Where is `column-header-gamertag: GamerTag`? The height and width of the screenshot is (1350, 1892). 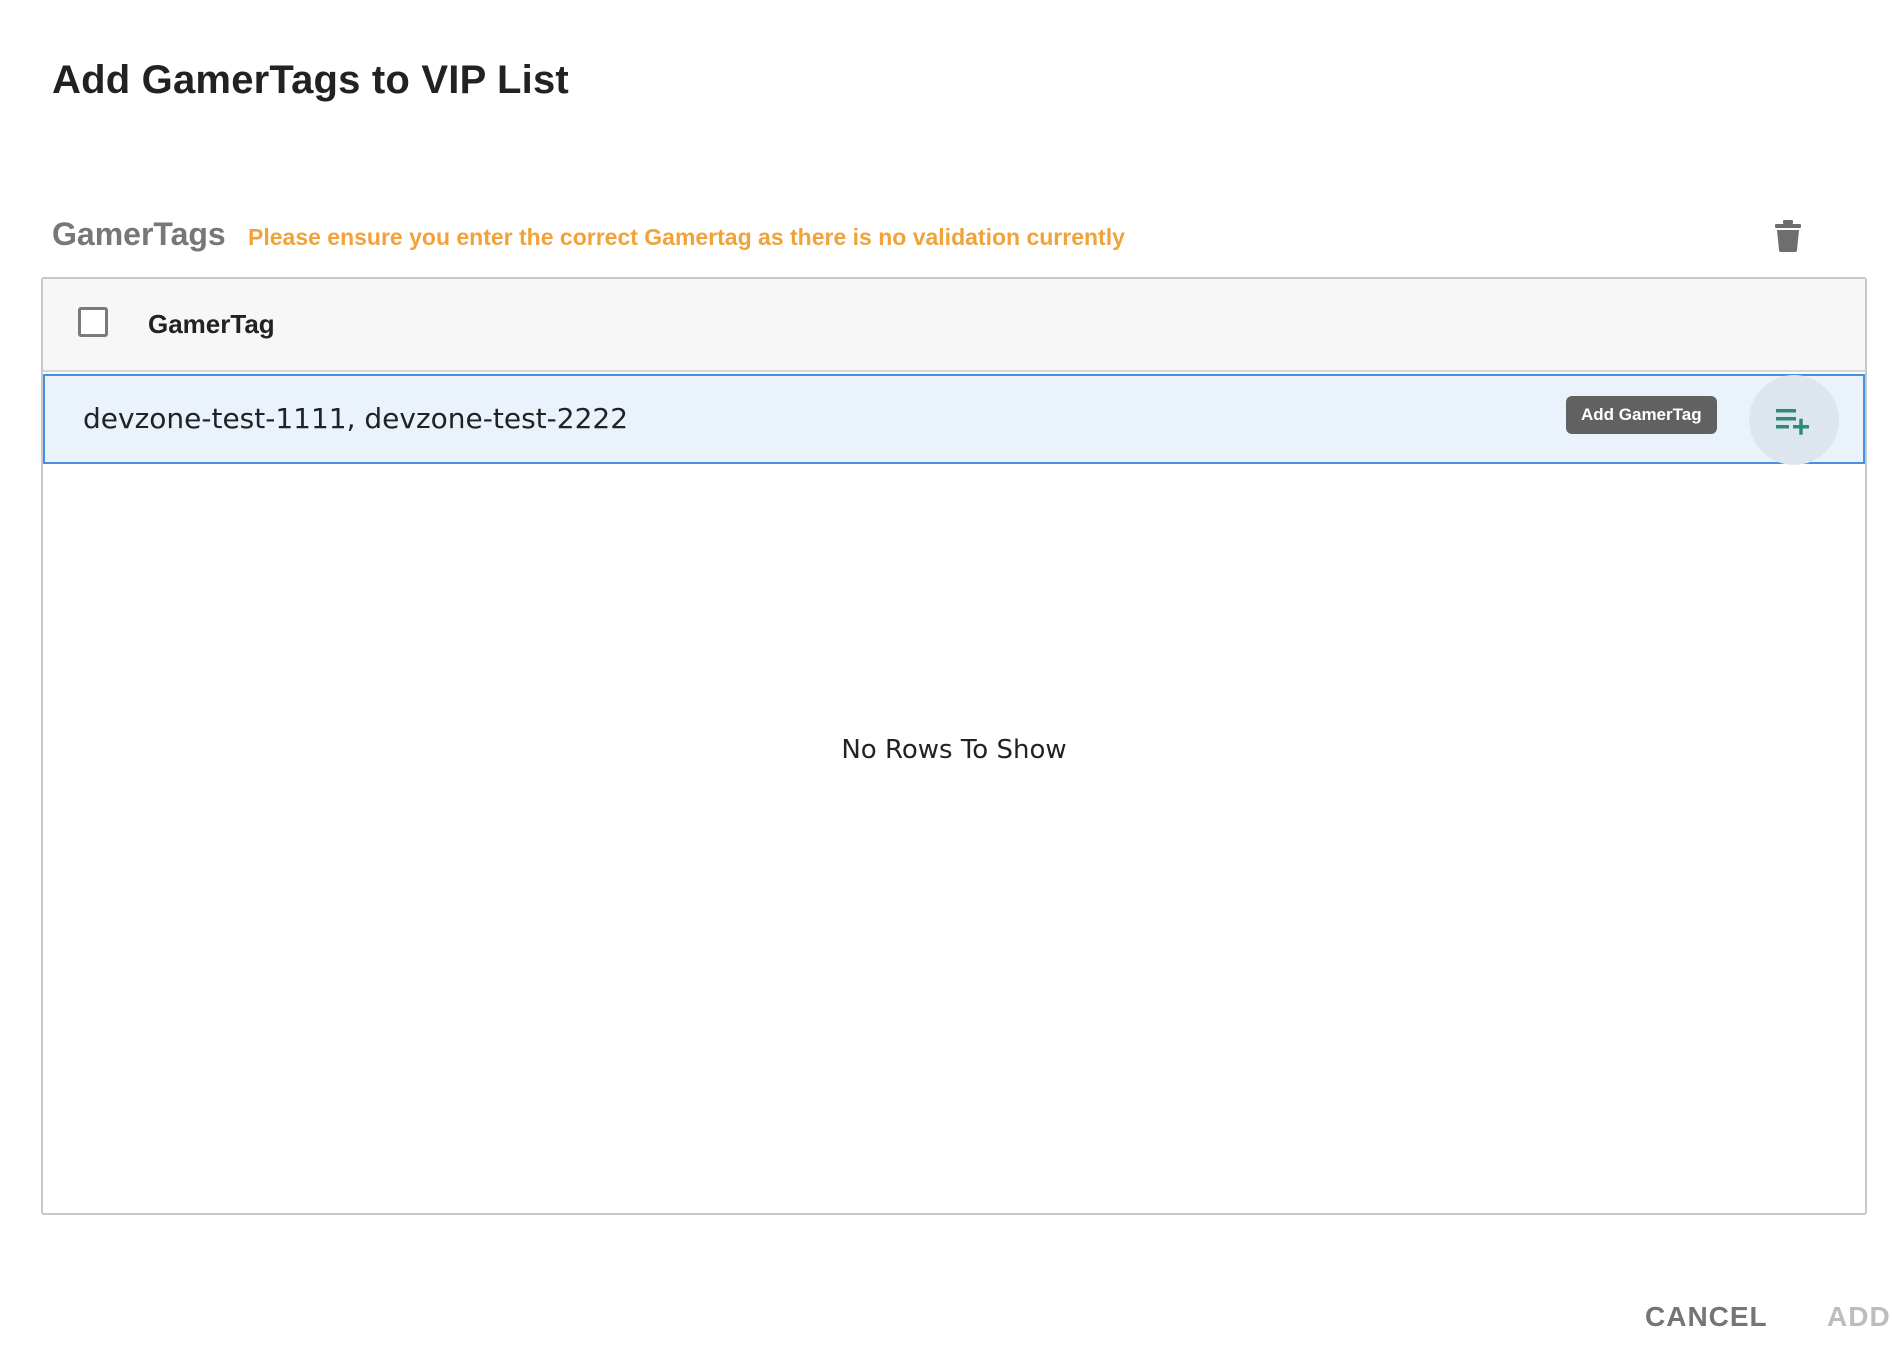
column-header-gamertag: GamerTag is located at coordinates (211, 324).